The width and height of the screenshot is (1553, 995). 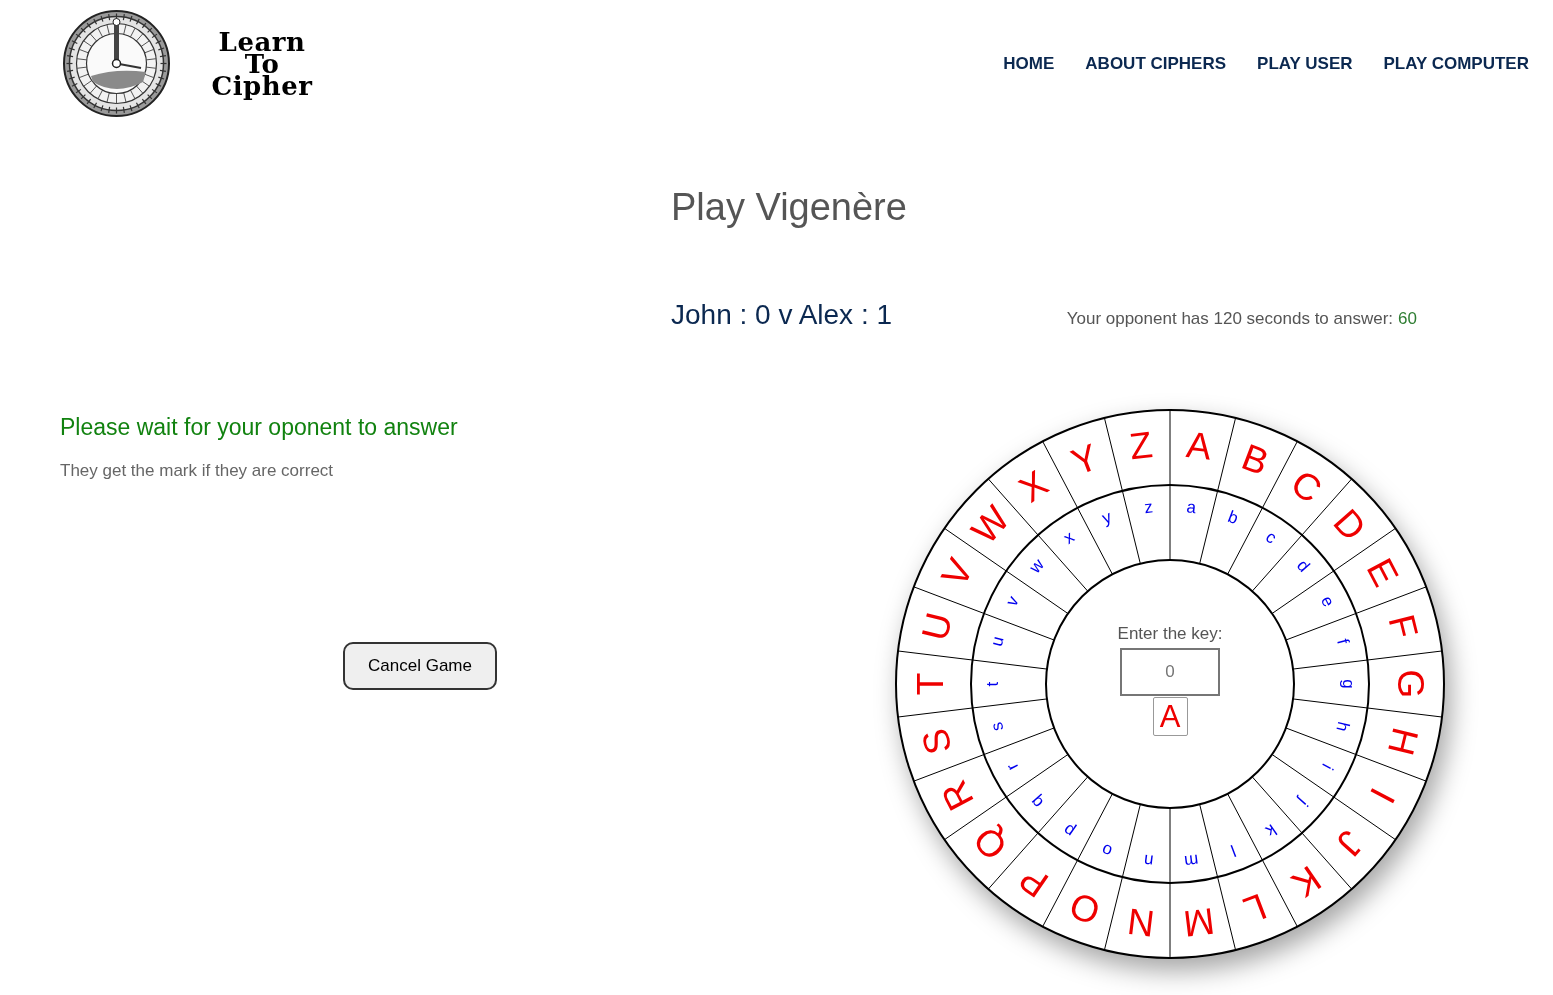 What do you see at coordinates (937, 741) in the screenshot?
I see `outer-ring-letter: S` at bounding box center [937, 741].